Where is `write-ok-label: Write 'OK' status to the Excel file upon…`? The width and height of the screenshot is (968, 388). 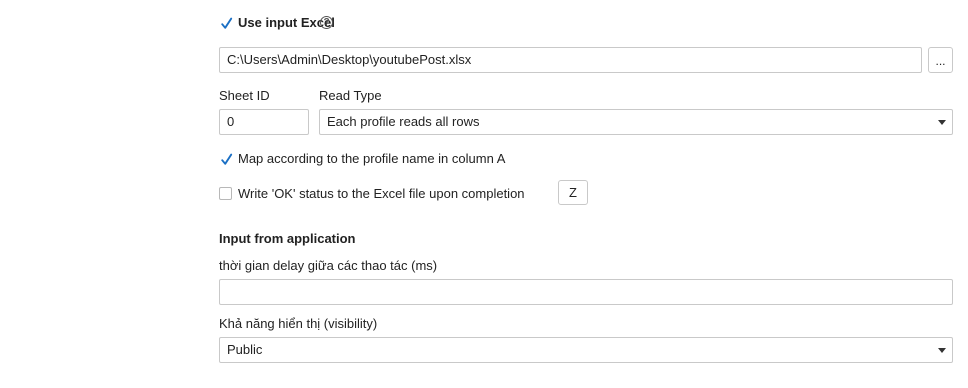 write-ok-label: Write 'OK' status to the Excel file upon… is located at coordinates (381, 193).